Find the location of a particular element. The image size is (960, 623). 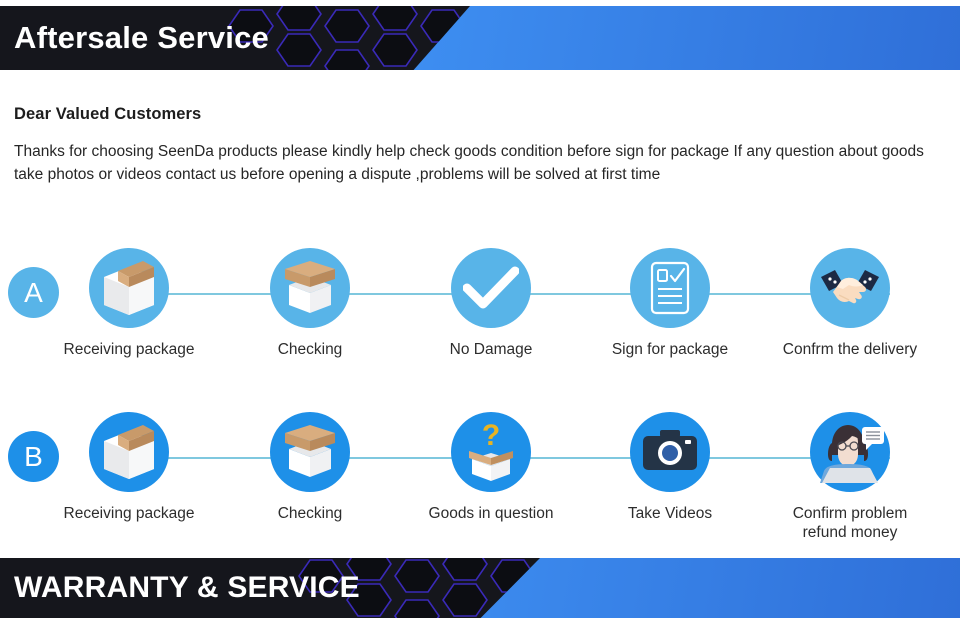

step-a-confirm-delivery: Confrm the delivery is located at coordinates (850, 303).